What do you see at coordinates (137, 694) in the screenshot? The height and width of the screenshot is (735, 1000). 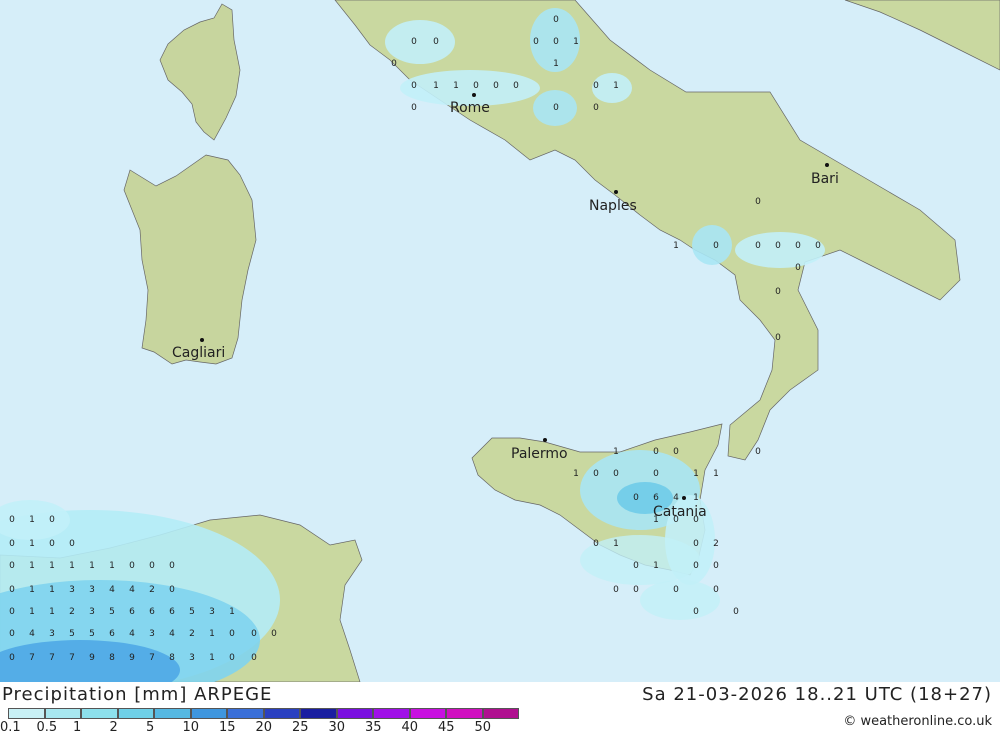 I see `map-title: Precipitation [mm] ARPEGE` at bounding box center [137, 694].